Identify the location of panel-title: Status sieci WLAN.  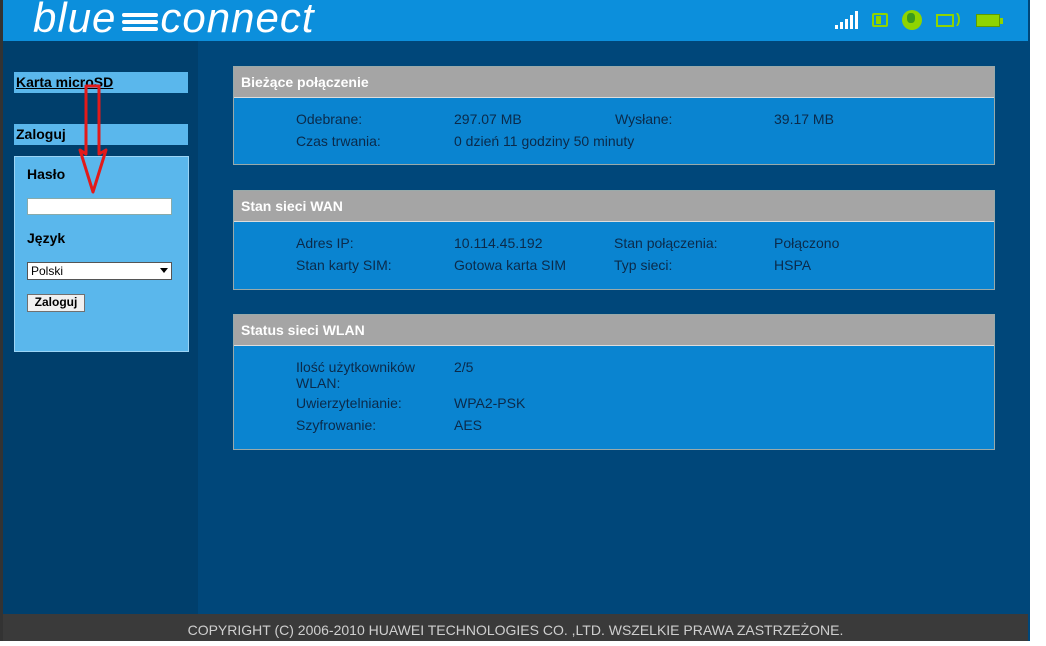
(614, 330).